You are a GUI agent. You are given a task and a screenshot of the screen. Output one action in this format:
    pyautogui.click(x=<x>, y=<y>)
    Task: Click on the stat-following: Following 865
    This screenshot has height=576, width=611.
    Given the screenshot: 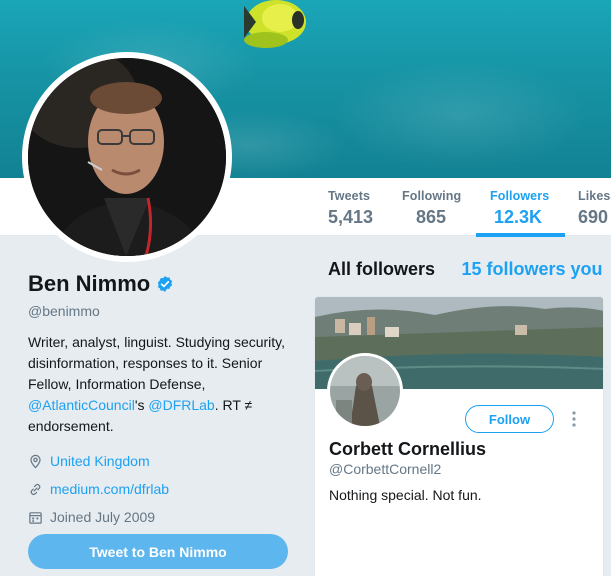 What is the action you would take?
    pyautogui.click(x=431, y=208)
    